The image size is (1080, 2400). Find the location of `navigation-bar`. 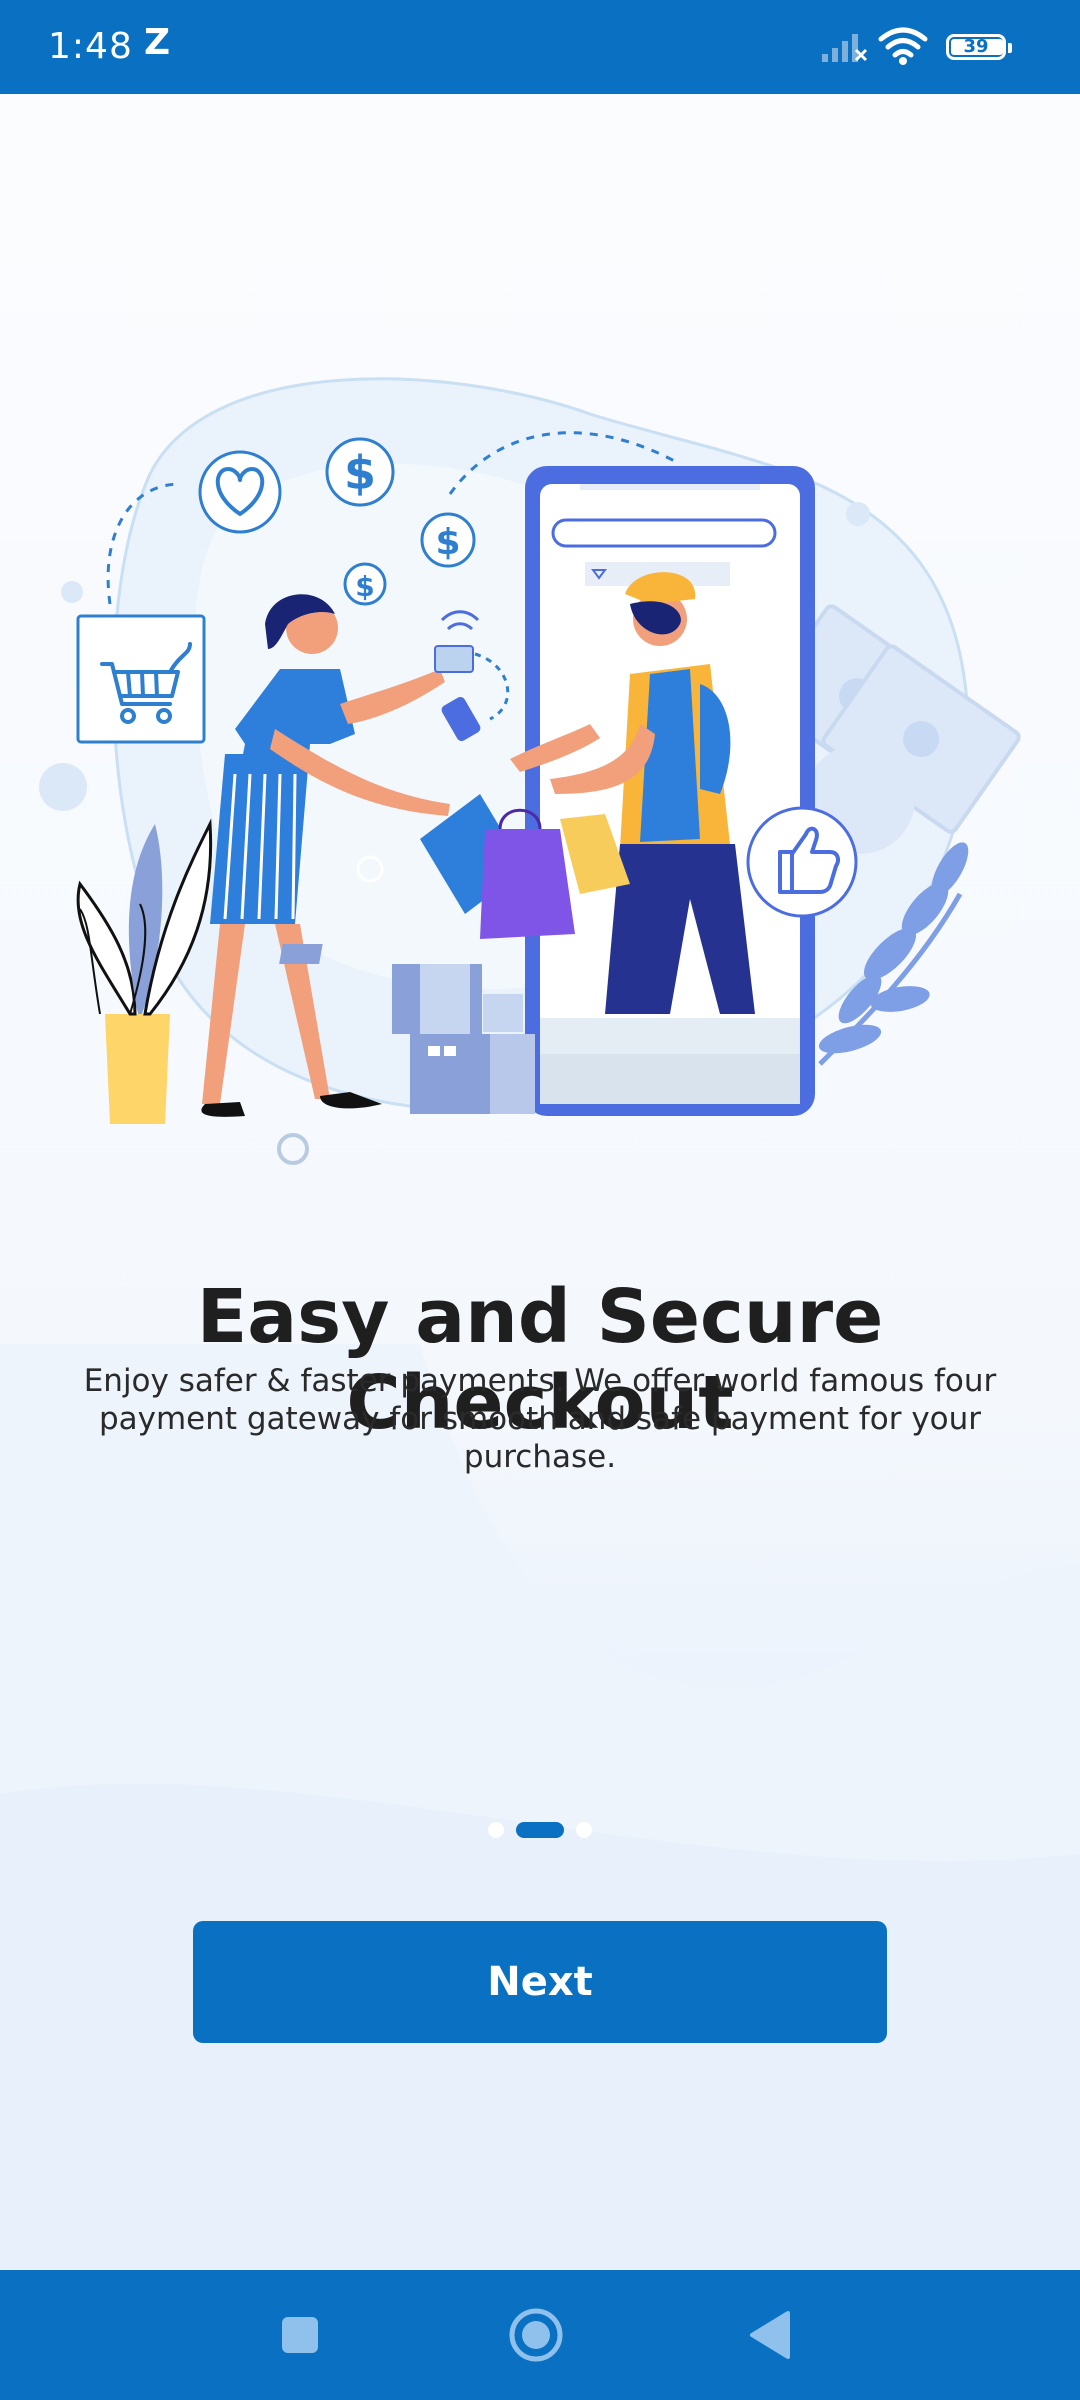

navigation-bar is located at coordinates (540, 2335).